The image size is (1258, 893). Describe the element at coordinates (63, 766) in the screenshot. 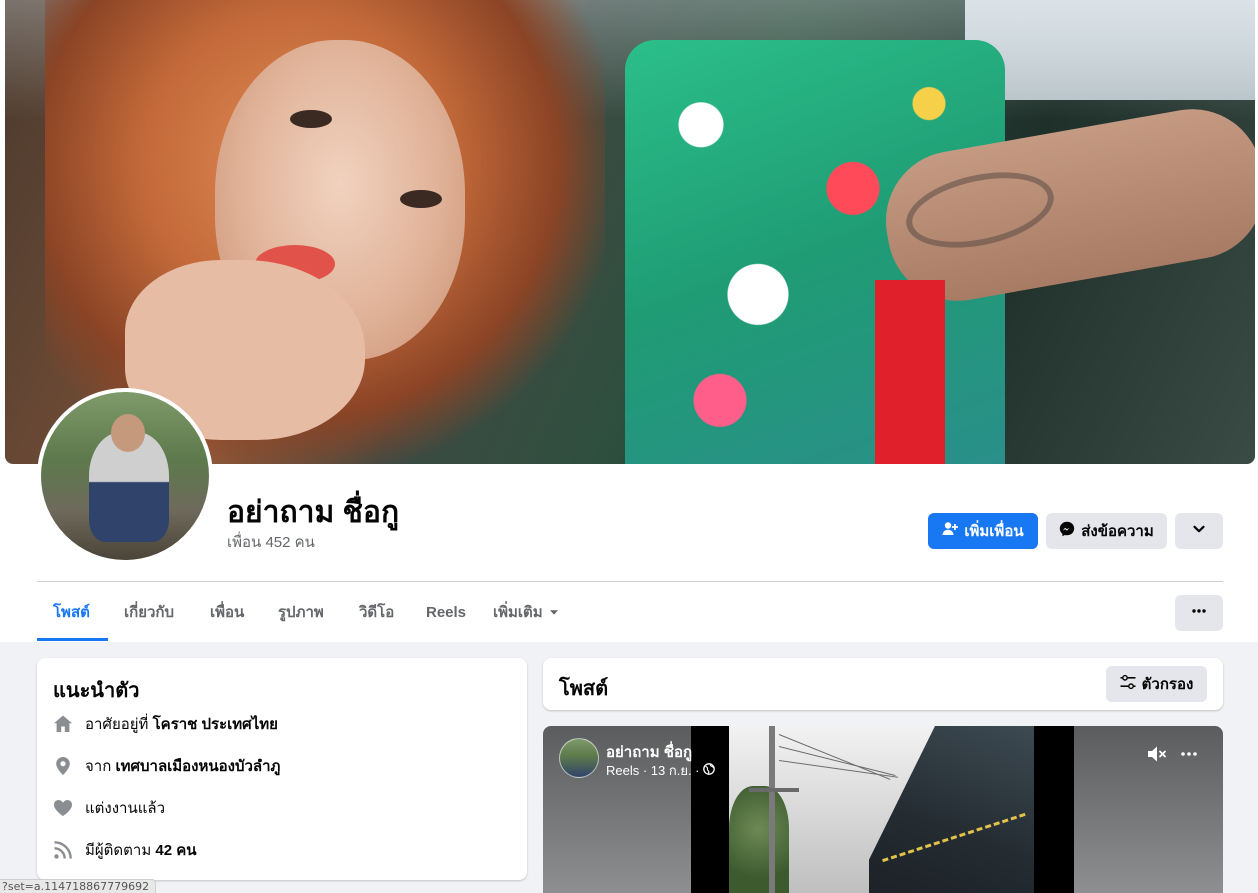

I see `location-pin-icon` at that location.